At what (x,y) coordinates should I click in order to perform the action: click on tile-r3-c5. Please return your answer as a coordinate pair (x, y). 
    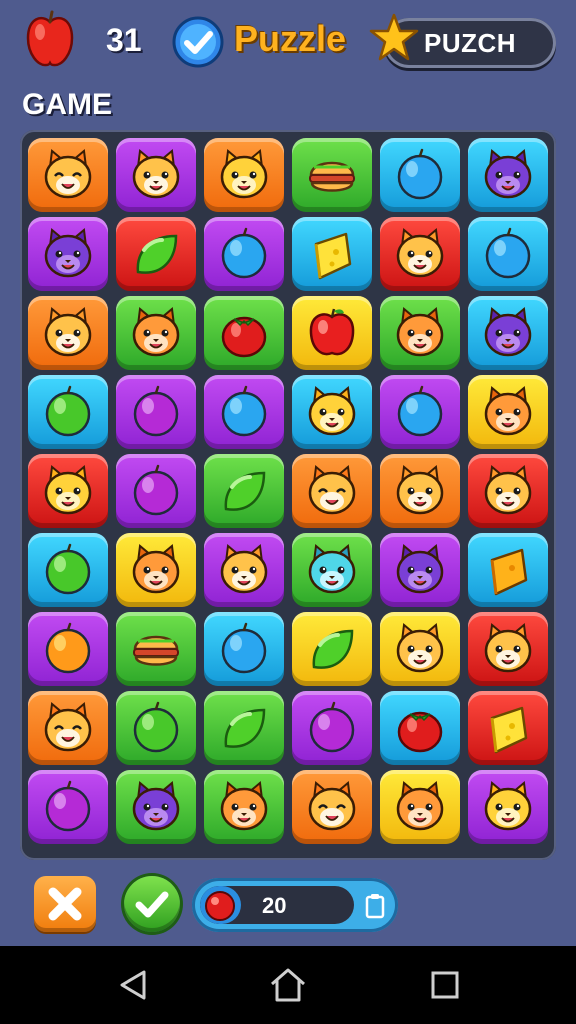
    Looking at the image, I should click on (420, 333).